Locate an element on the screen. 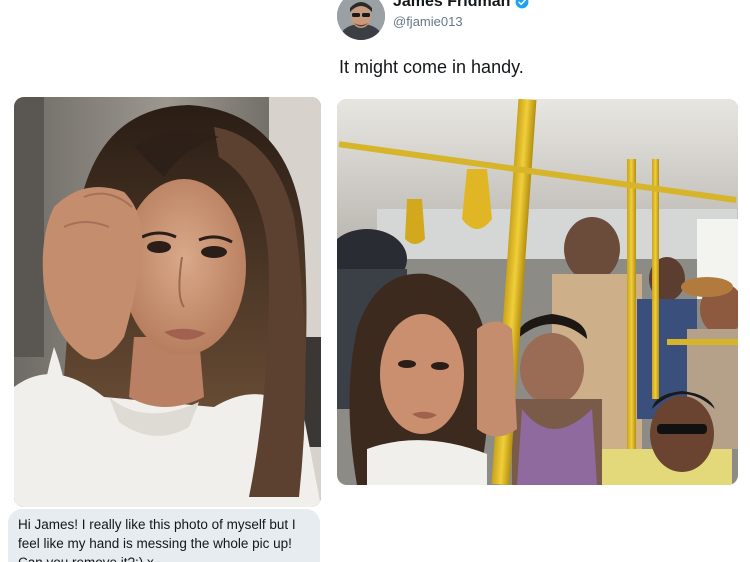  author-handle: @fjamie013 is located at coordinates (428, 21).